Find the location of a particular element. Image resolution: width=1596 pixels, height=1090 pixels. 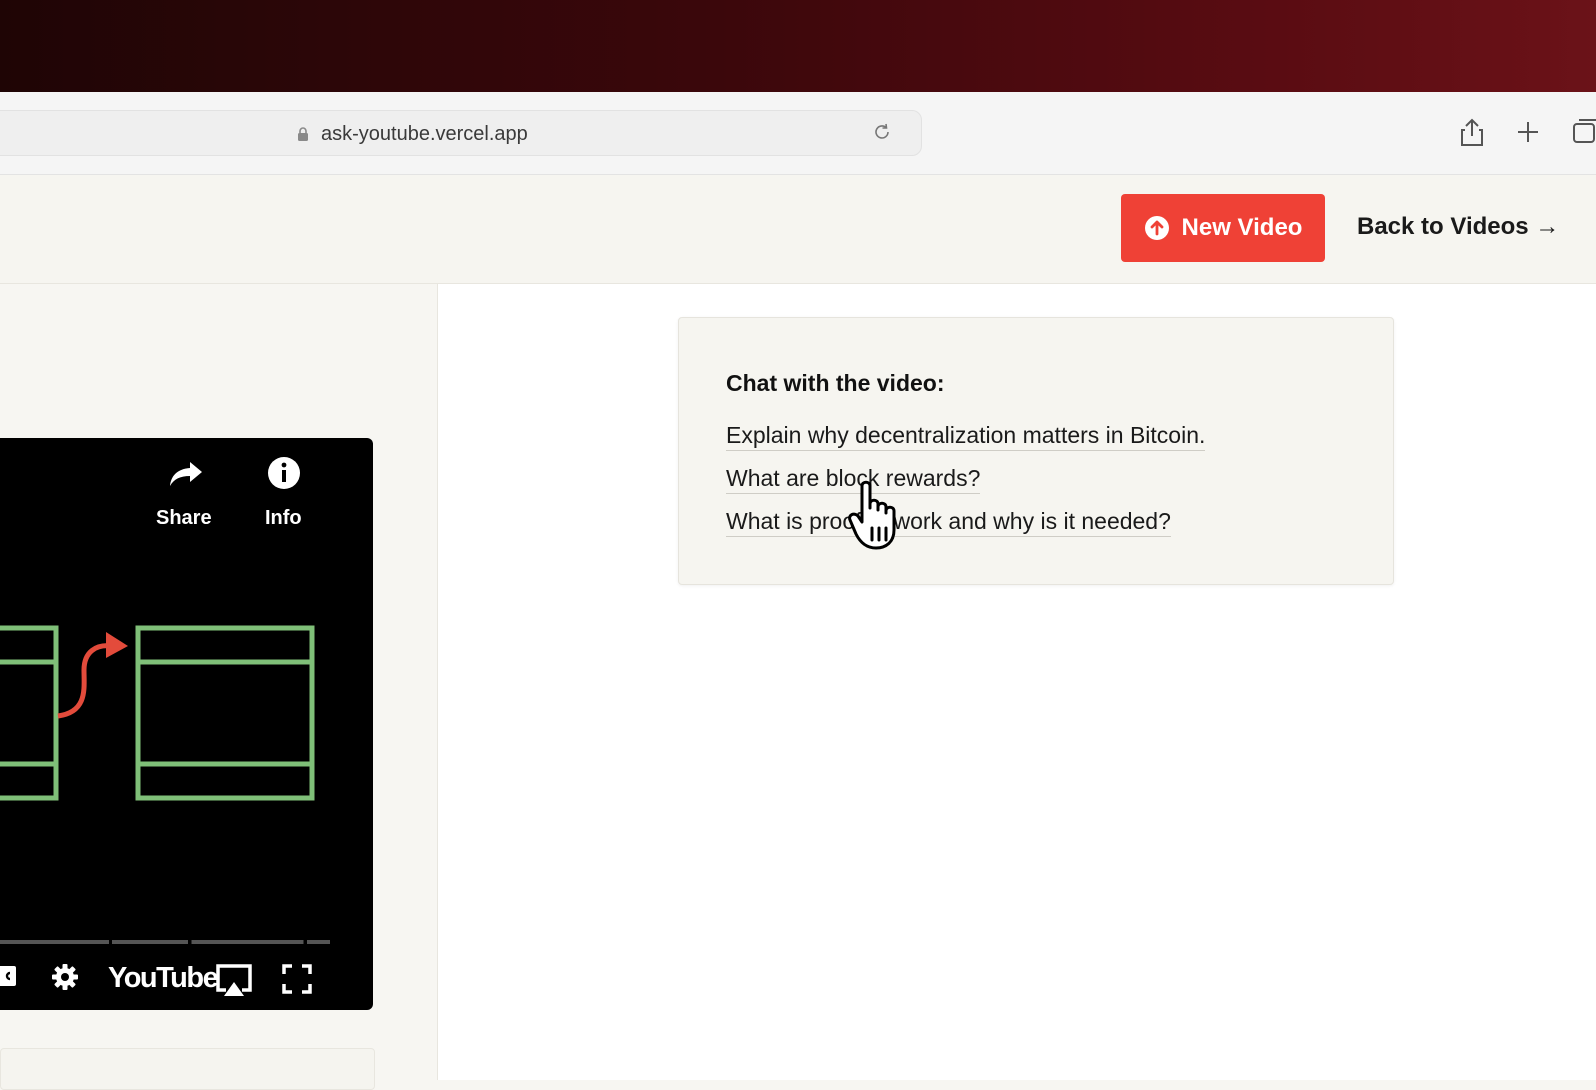

video-details-card is located at coordinates (187, 1069).